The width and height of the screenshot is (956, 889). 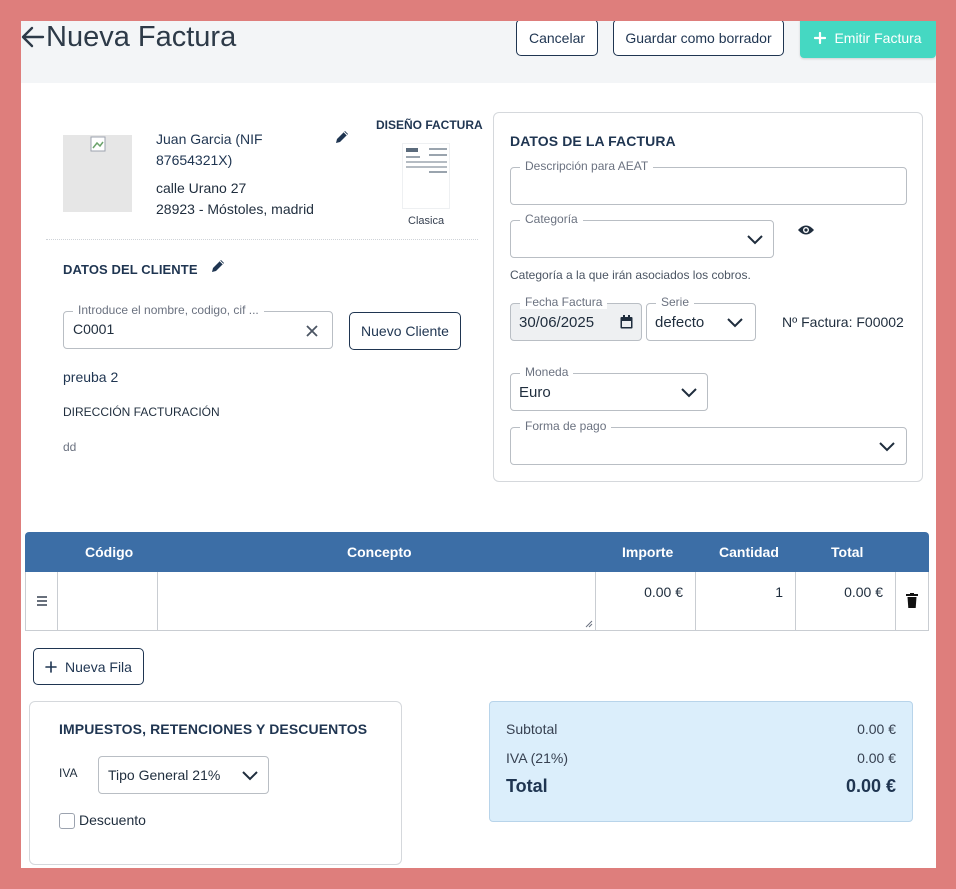 I want to click on eye-icon, so click(x=806, y=230).